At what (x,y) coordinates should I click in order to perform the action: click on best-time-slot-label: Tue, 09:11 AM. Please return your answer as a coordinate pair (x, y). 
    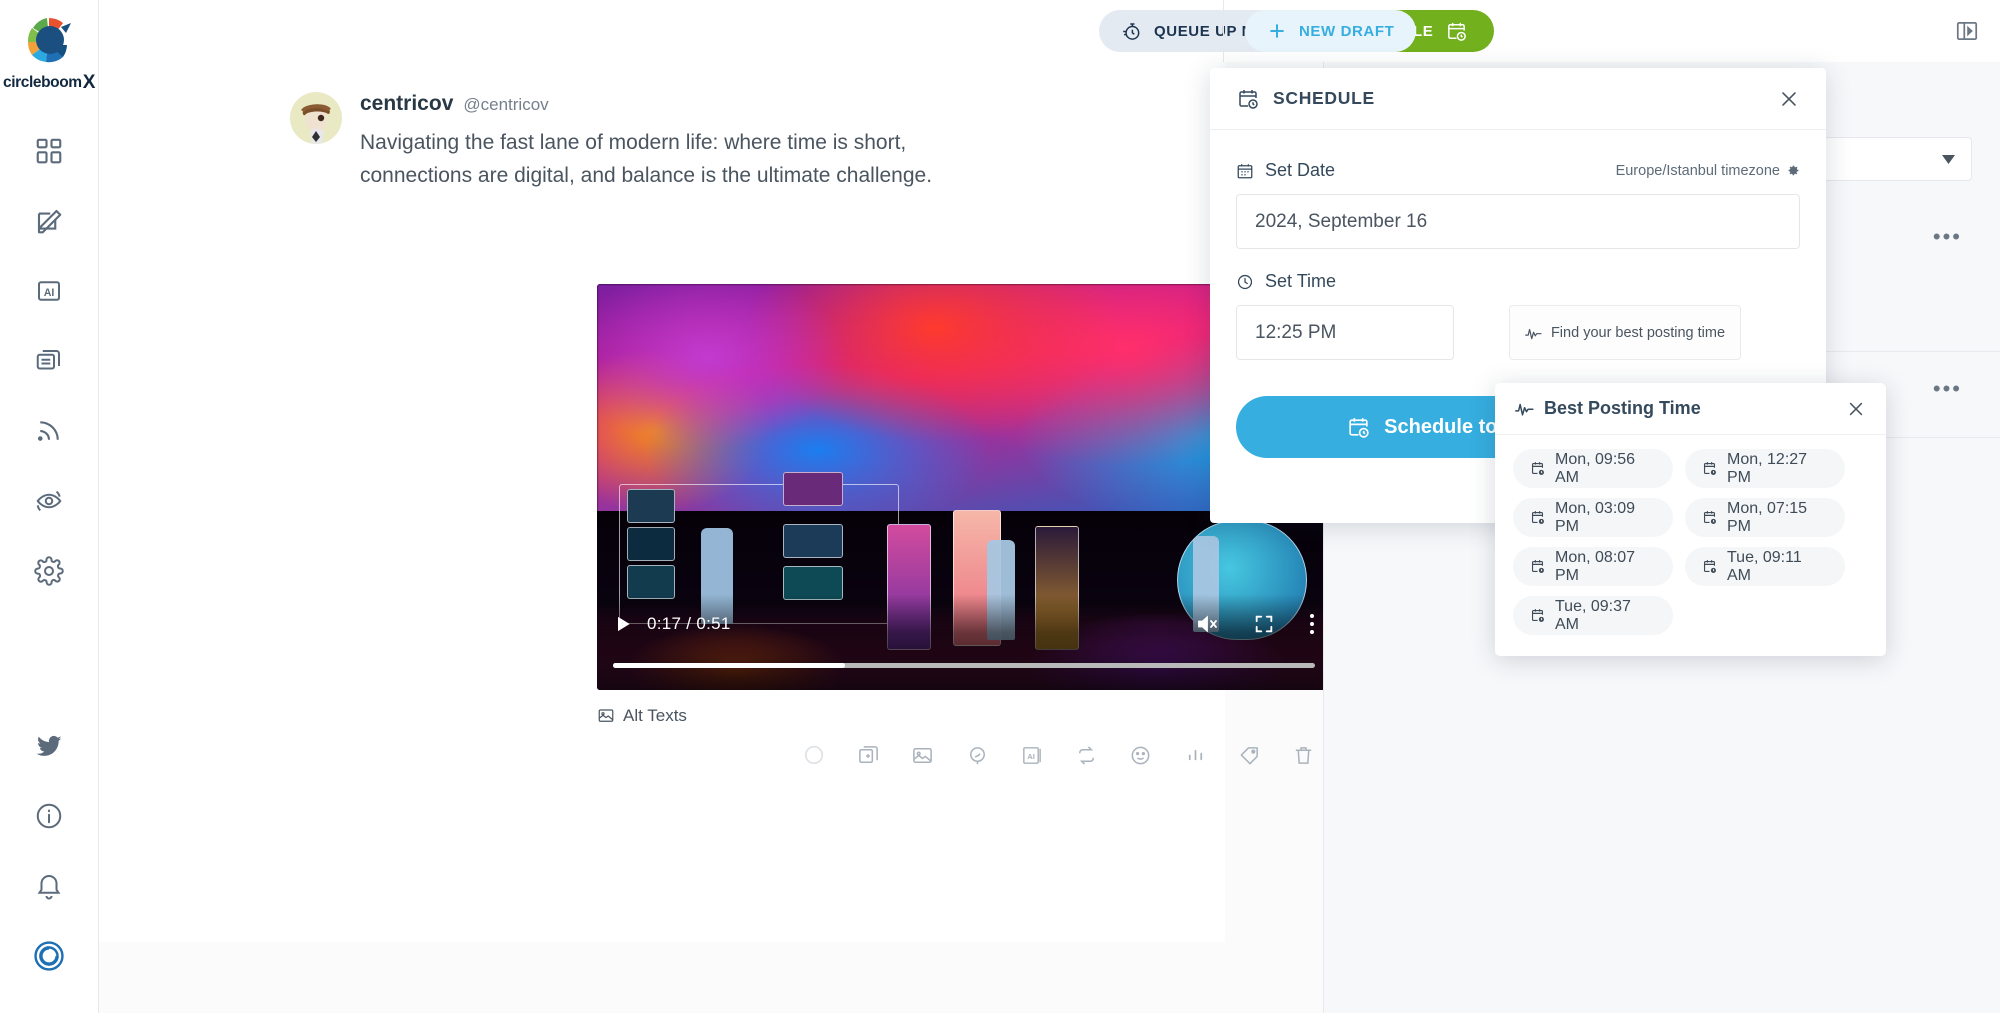
    Looking at the image, I should click on (1764, 566).